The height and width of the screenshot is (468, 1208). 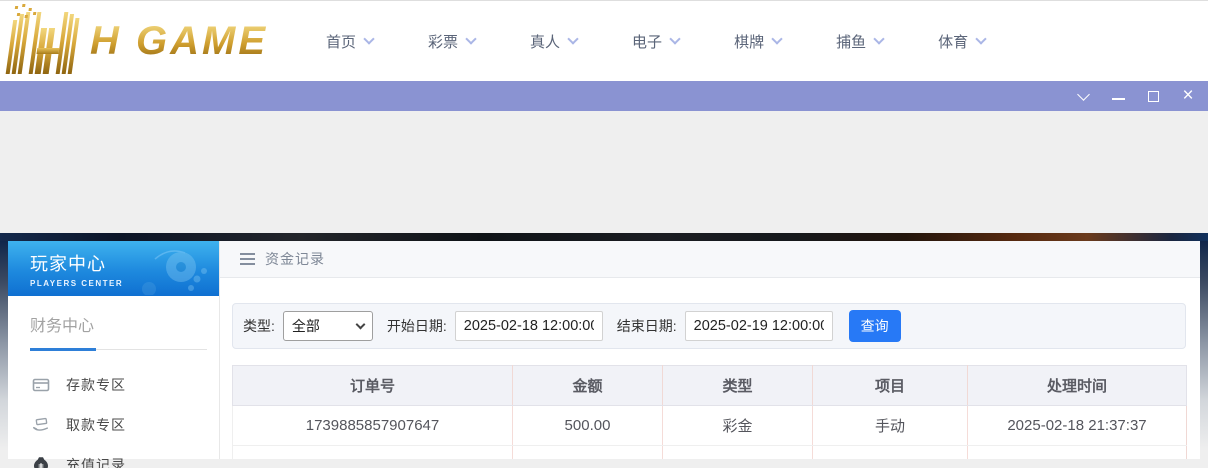 I want to click on main-nav: 首页 彩票 真人 电子 棋牌 捕鱼 体育, so click(x=656, y=41).